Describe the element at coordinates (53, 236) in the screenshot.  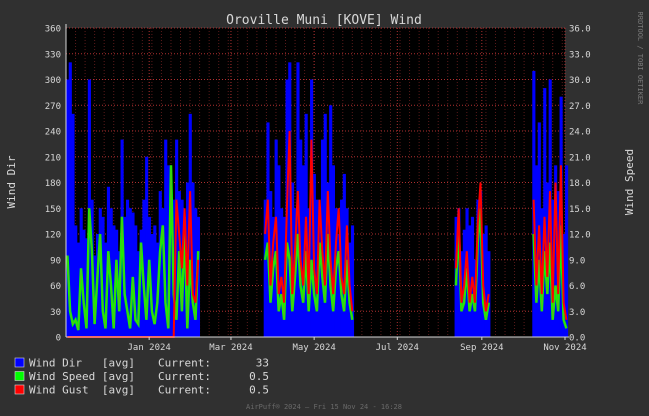
I see `y-tick-label: 120` at that location.